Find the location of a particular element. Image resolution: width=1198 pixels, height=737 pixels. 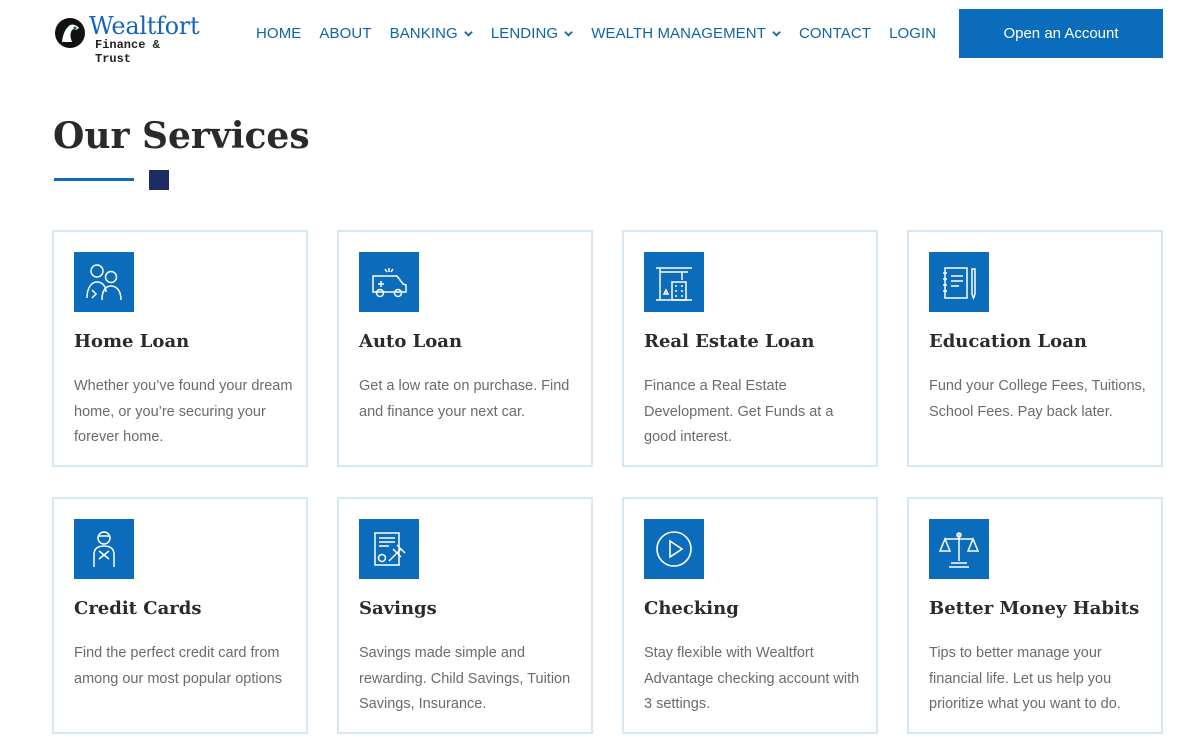

service-card-title: Checking is located at coordinates (691, 608).